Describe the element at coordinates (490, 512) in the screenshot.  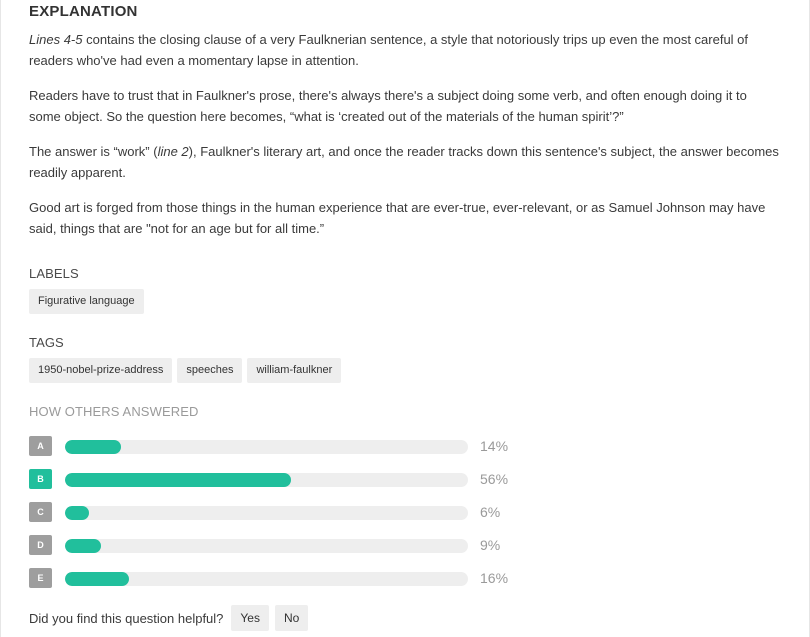
I see `answer-percent: 6%` at that location.